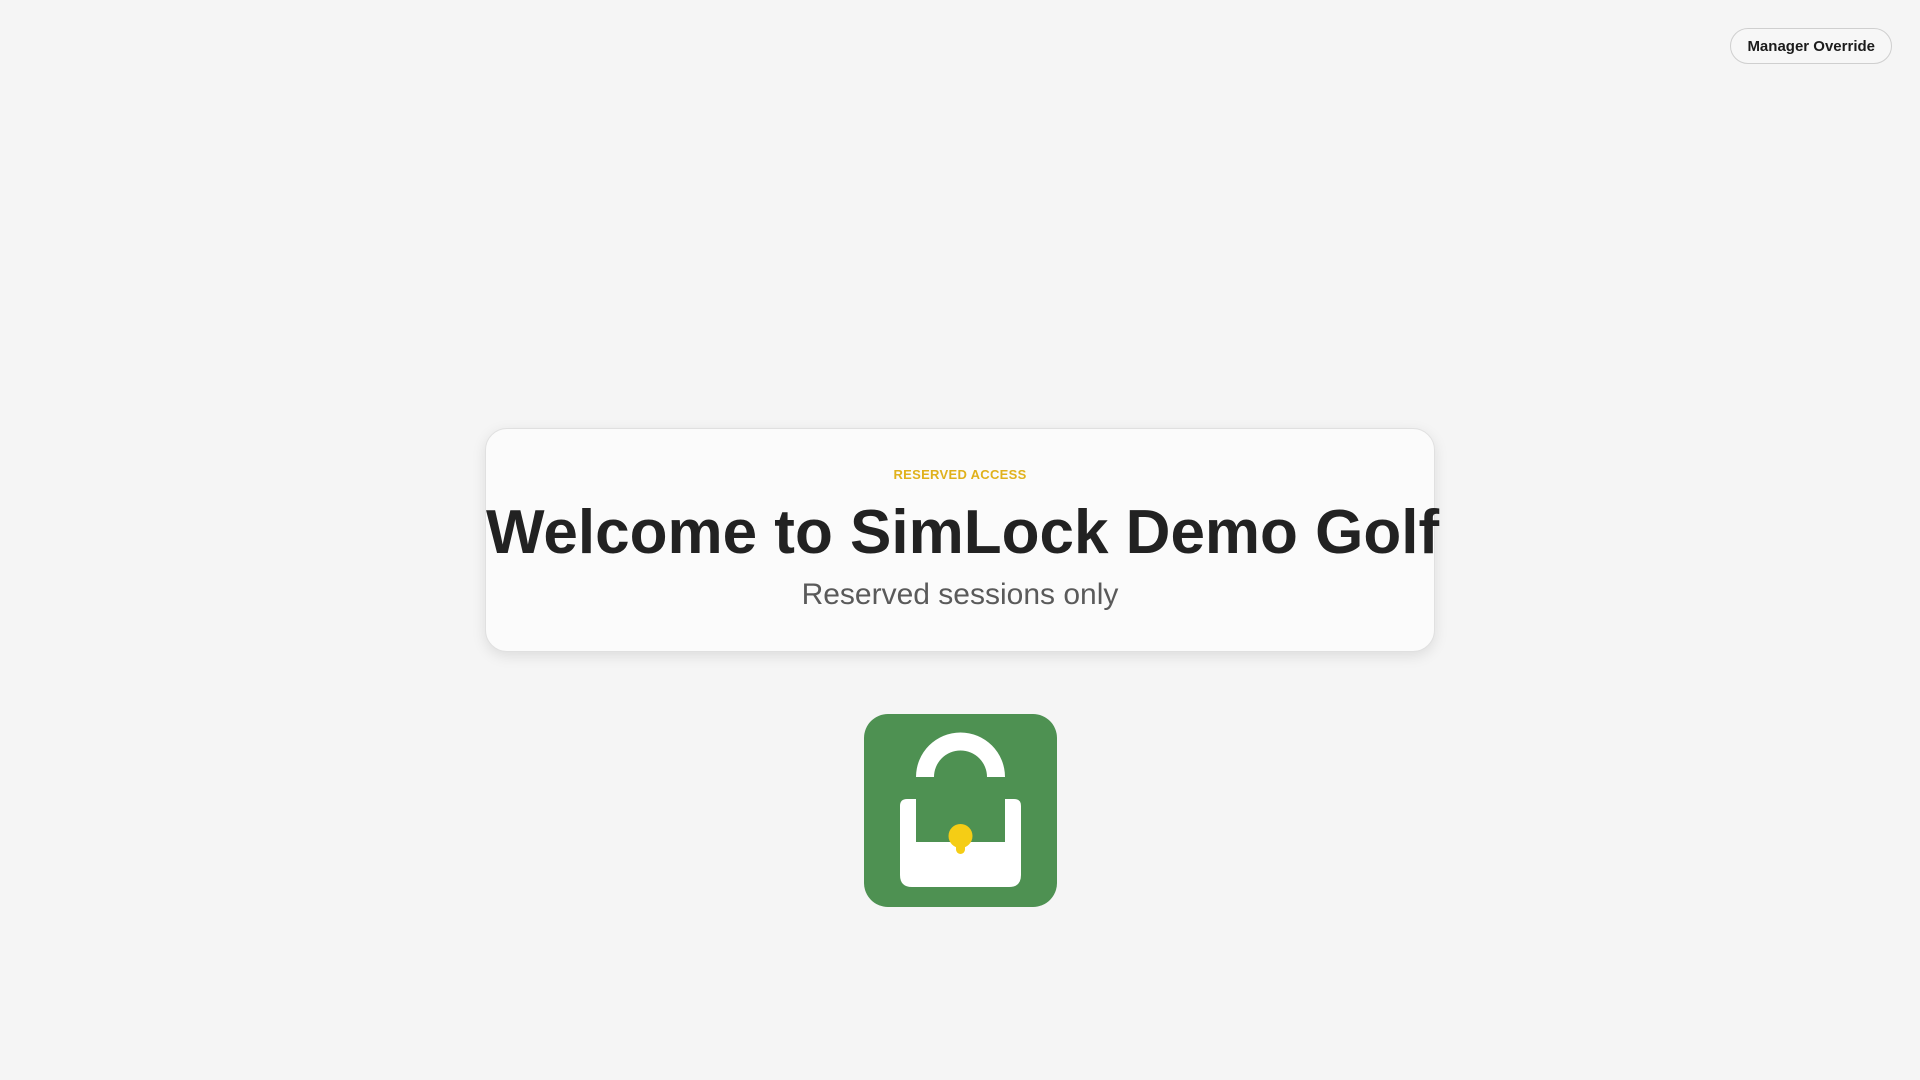 The height and width of the screenshot is (1080, 1920). I want to click on padlock-icon, so click(960, 810).